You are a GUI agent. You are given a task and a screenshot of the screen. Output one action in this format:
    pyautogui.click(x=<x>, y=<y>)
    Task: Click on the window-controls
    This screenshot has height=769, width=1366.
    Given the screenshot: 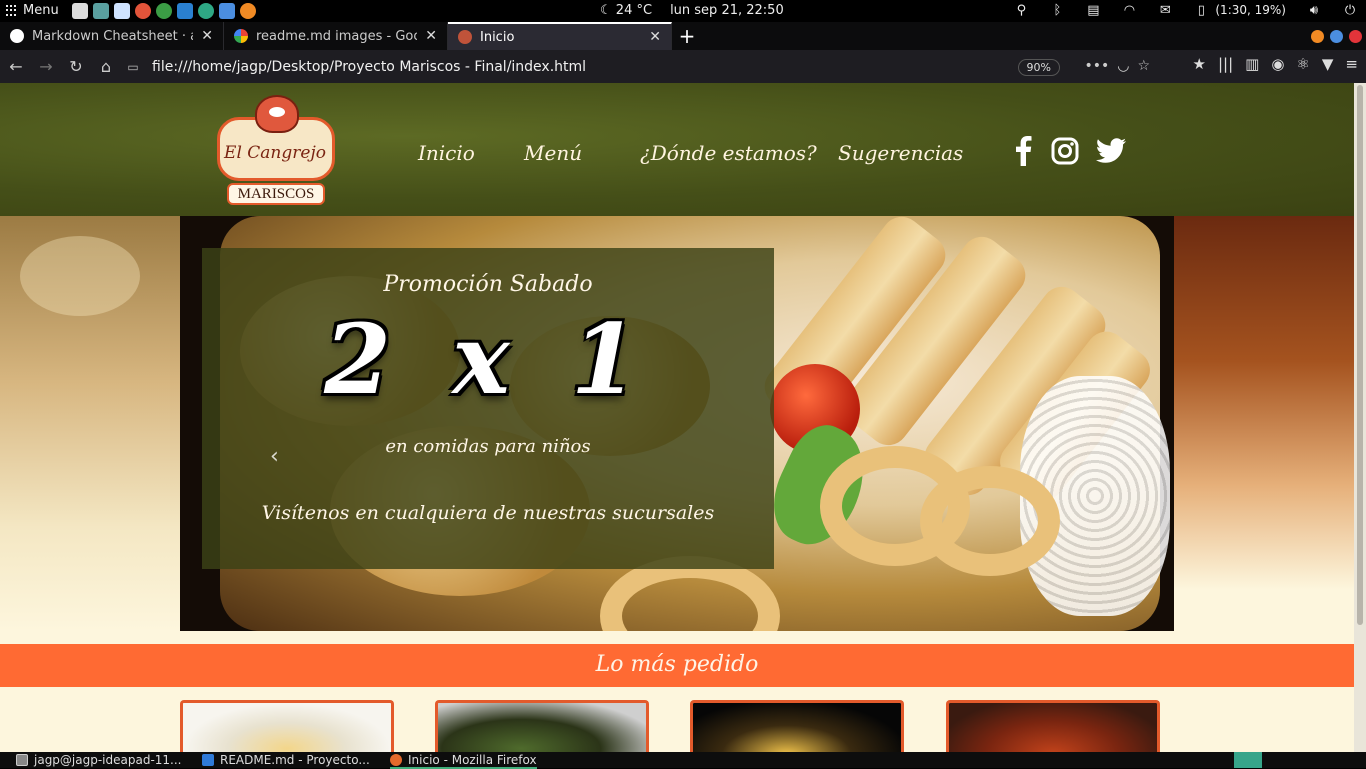 What is the action you would take?
    pyautogui.click(x=1336, y=36)
    